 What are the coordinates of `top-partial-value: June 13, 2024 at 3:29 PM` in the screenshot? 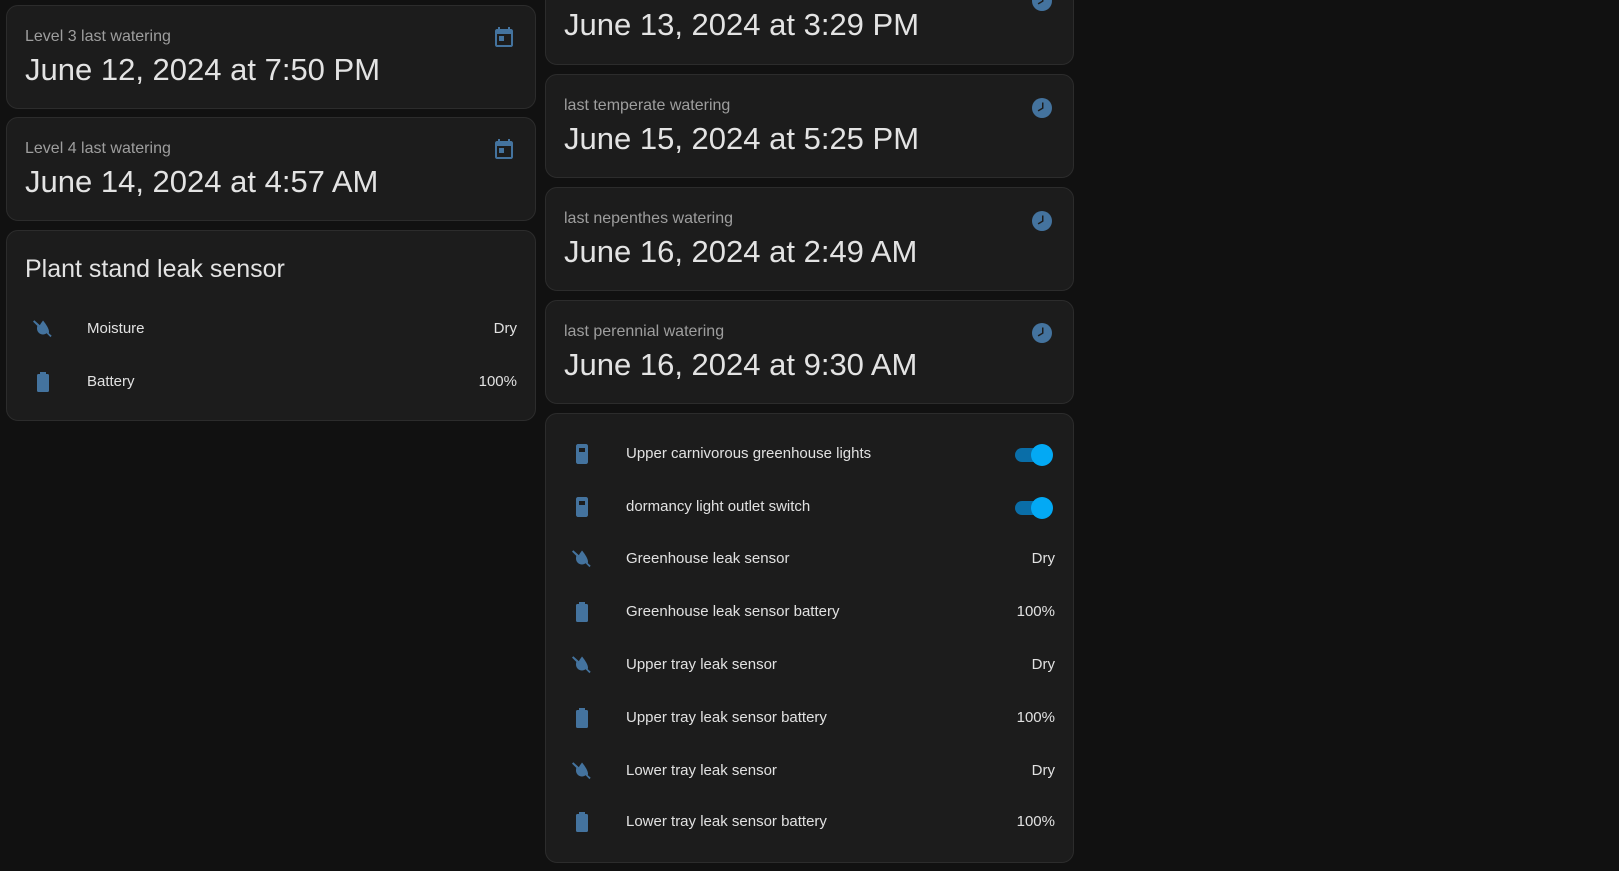 It's located at (742, 24).